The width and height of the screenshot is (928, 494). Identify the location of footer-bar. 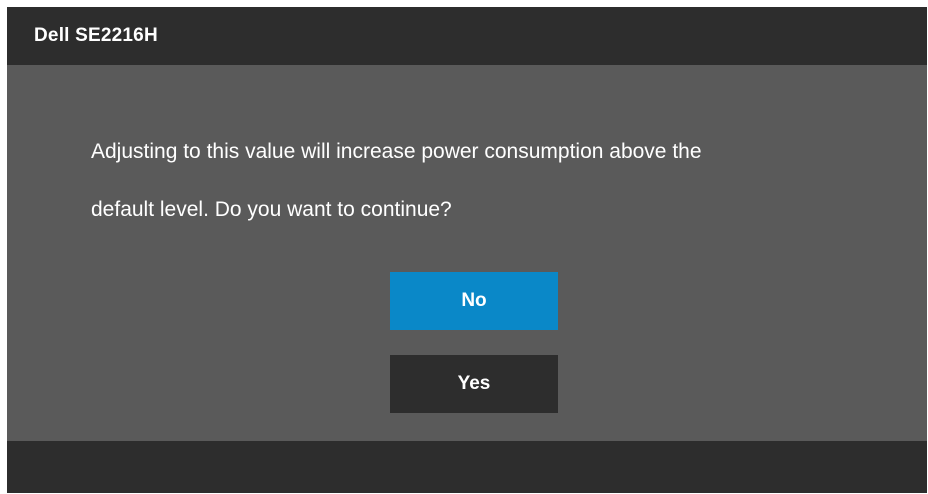
(467, 467).